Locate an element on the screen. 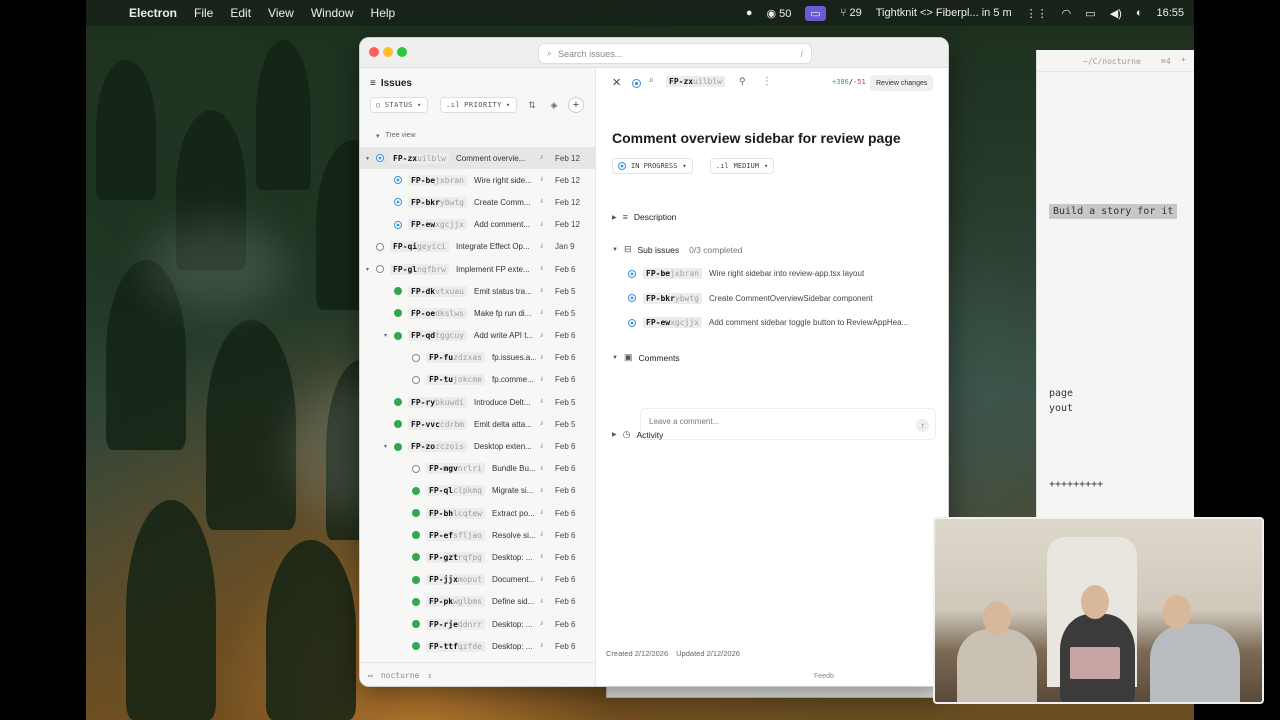 The width and height of the screenshot is (1280, 720). issue-row: FP-bkrybwtg Create Comm... .ıl Feb 12 is located at coordinates (478, 202).